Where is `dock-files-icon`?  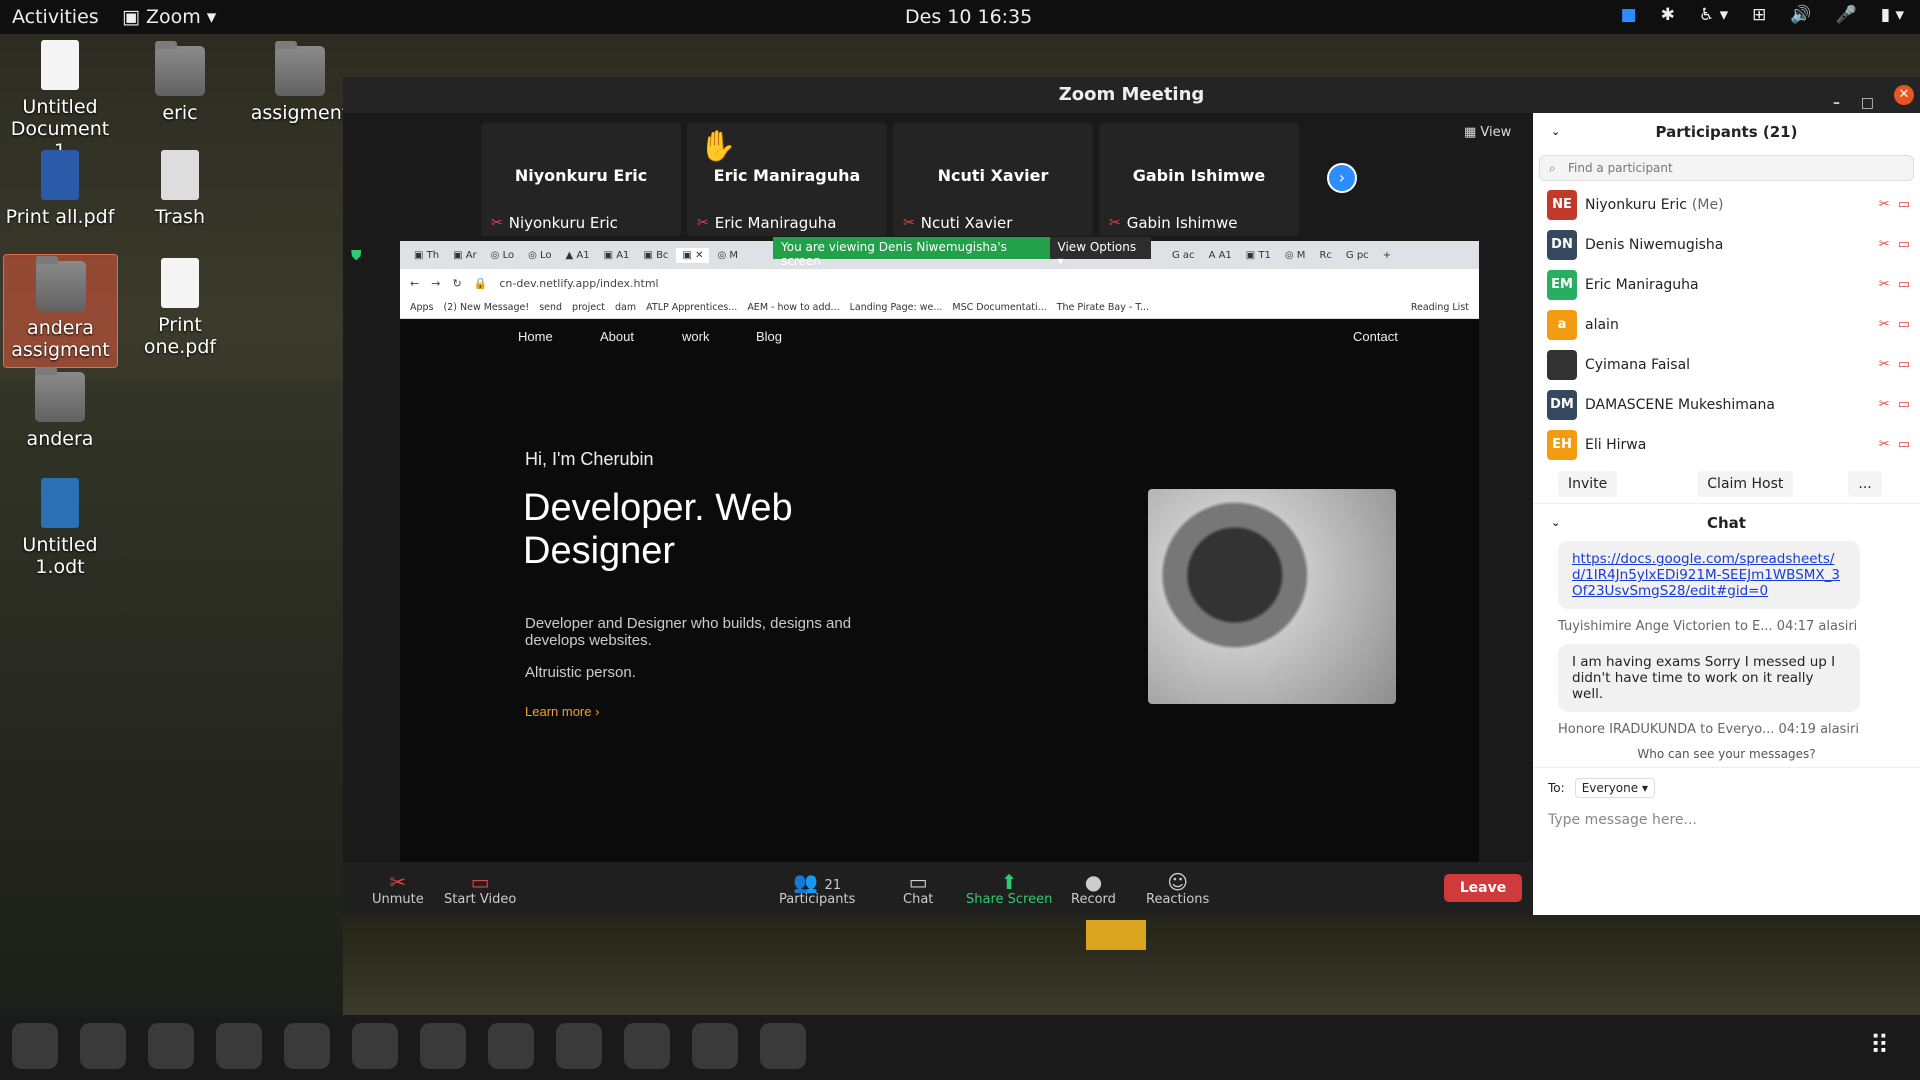 dock-files-icon is located at coordinates (103, 1046).